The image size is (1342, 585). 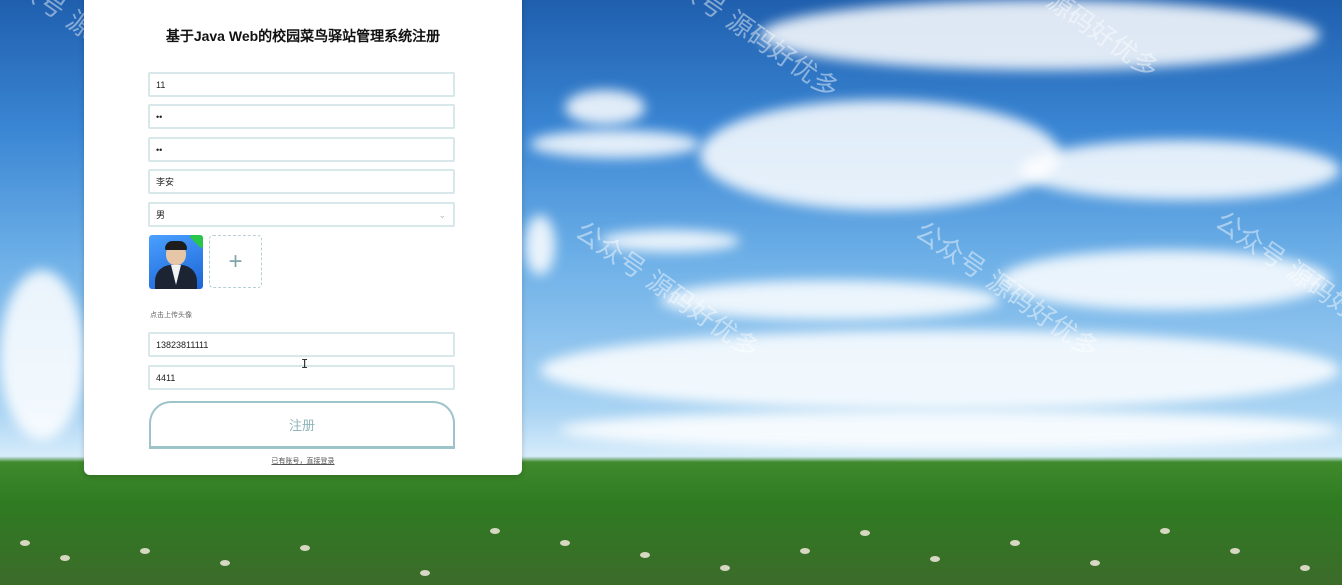 What do you see at coordinates (159, 149) in the screenshot?
I see `confirm-password-value: ••` at bounding box center [159, 149].